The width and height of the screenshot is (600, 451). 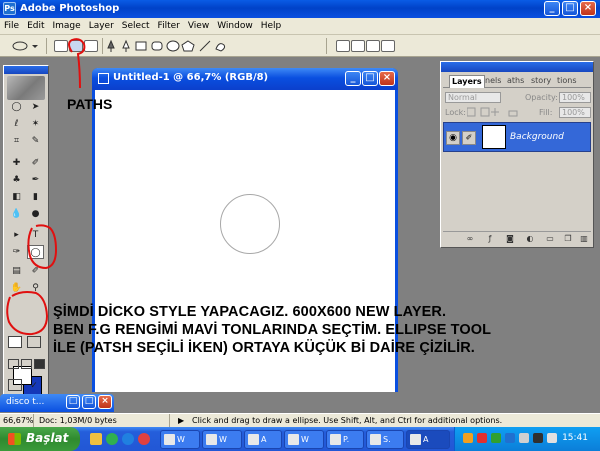 I want to click on opacity-input: 100%, so click(x=575, y=97).